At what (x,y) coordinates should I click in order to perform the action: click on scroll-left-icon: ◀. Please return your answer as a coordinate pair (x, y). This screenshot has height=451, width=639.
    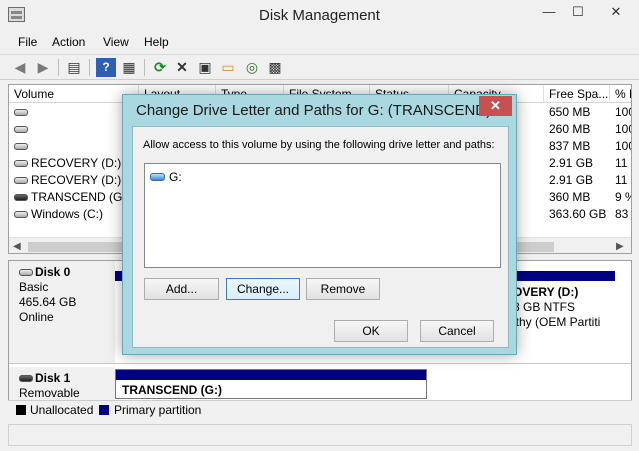
    Looking at the image, I should click on (17, 245).